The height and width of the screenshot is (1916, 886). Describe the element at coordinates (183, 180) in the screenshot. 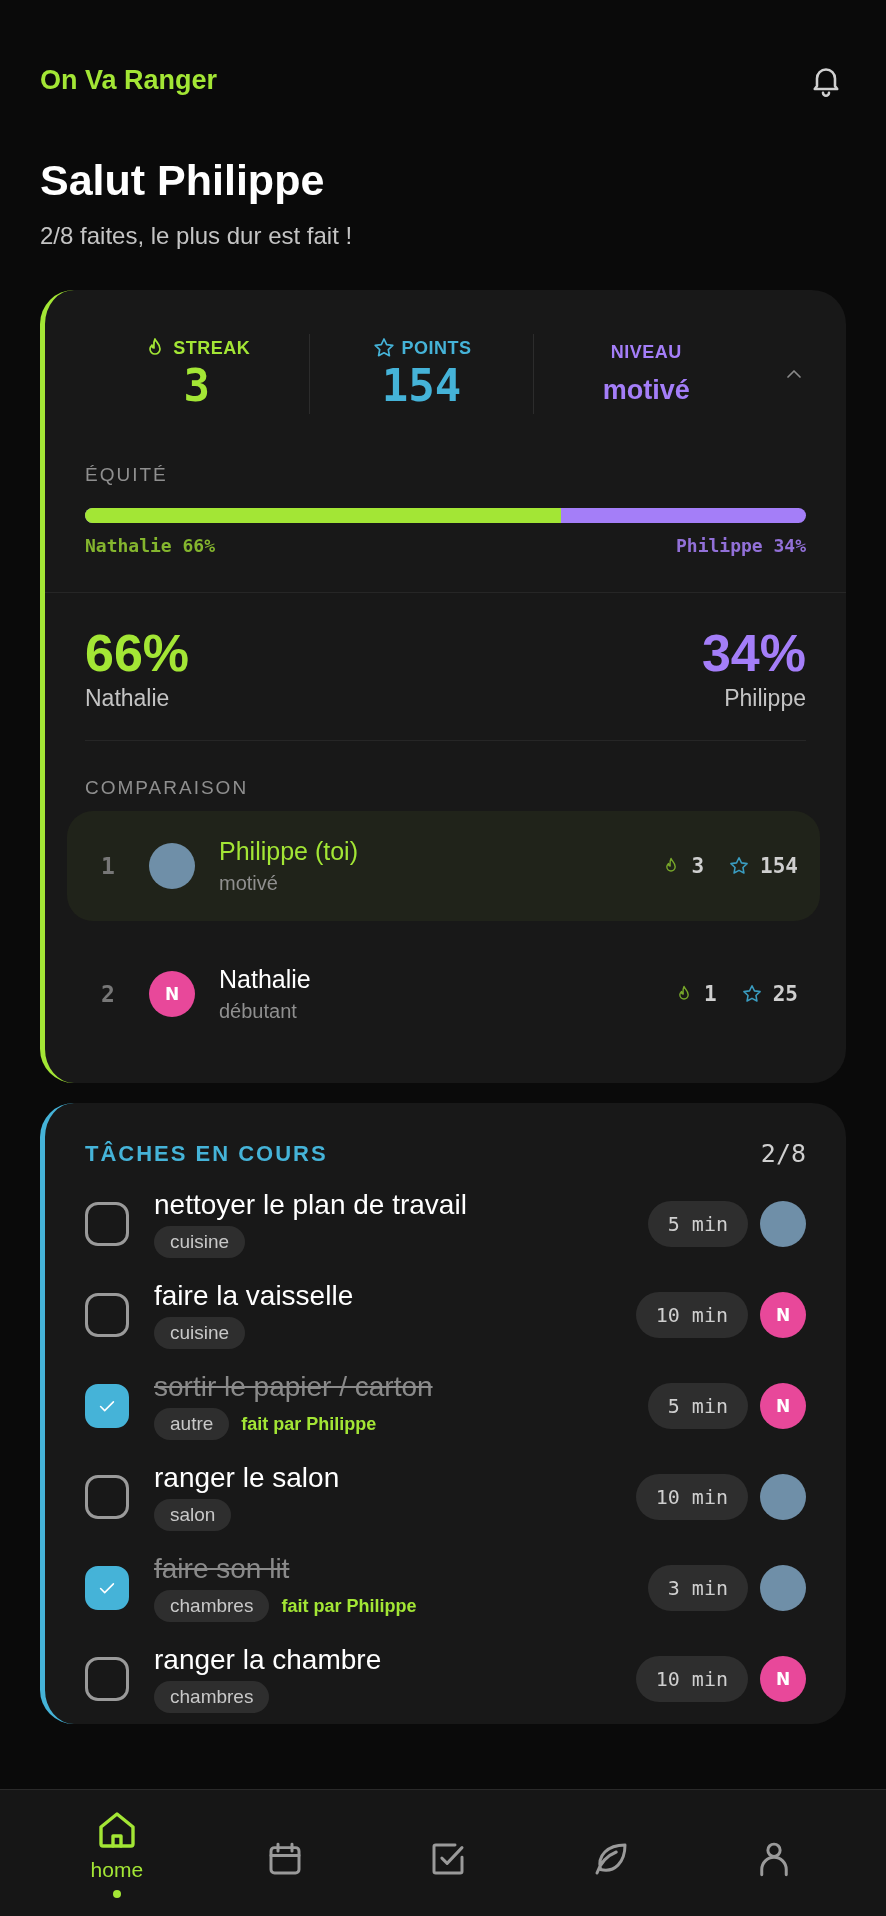

I see `greeting-title: Salut Philippe` at that location.